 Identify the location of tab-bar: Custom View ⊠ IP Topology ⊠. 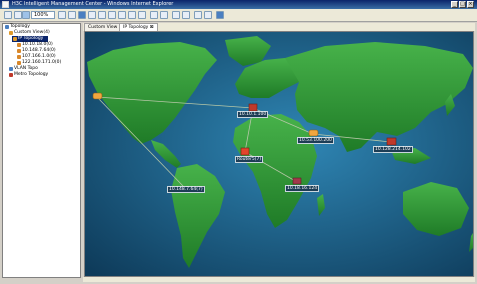
(279, 27).